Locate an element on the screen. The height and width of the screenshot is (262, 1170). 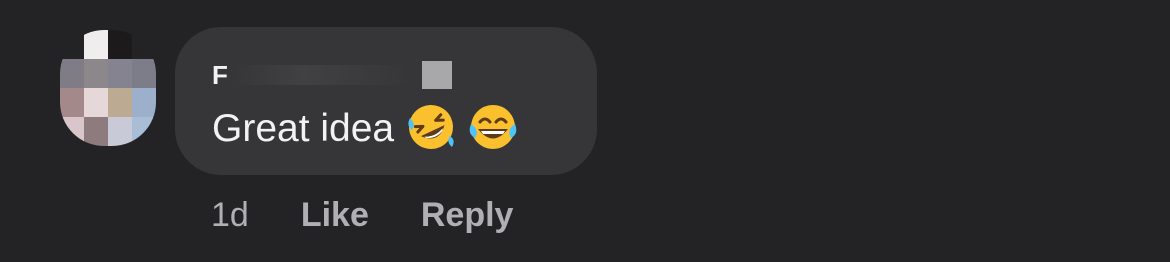
author-name-text: F is located at coordinates (220, 74).